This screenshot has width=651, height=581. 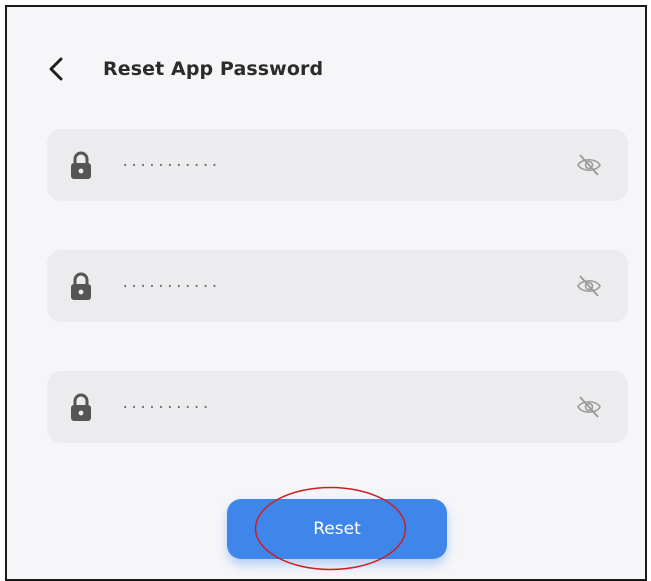 What do you see at coordinates (213, 69) in the screenshot?
I see `page-title: Reset App Password` at bounding box center [213, 69].